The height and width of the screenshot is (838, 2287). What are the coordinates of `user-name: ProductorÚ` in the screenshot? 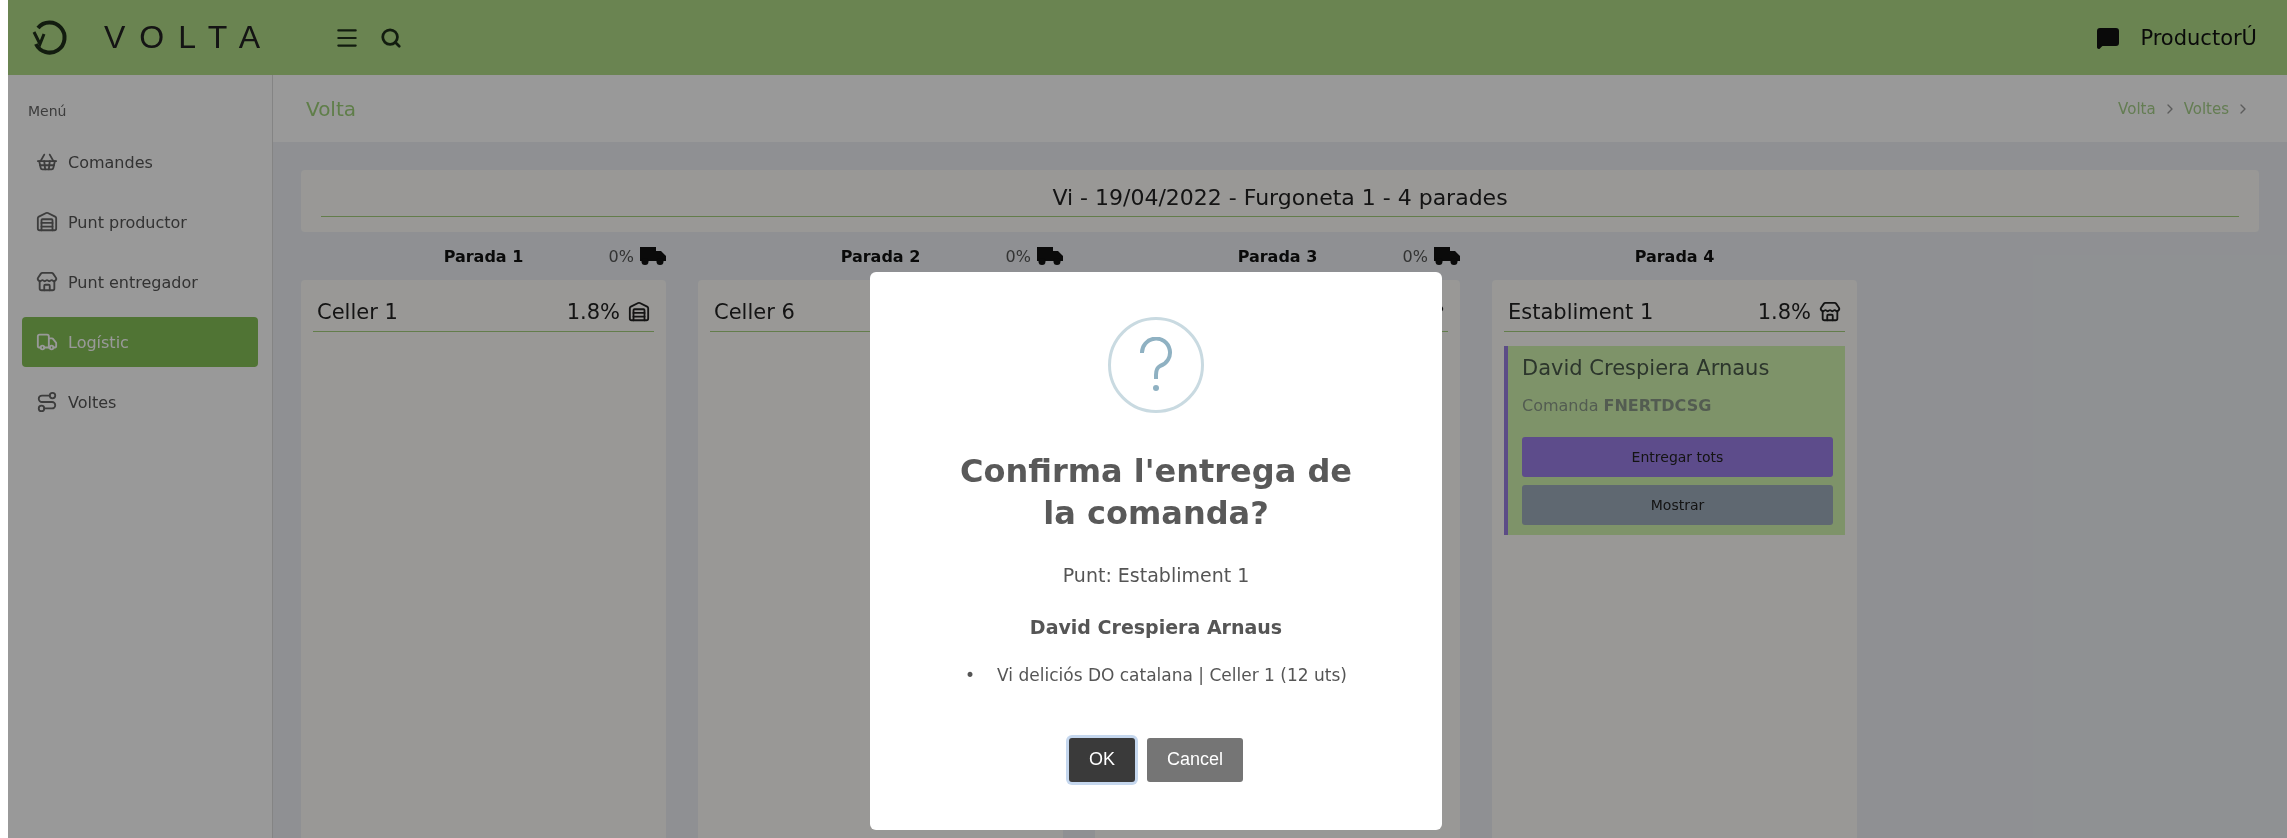 It's located at (2198, 37).